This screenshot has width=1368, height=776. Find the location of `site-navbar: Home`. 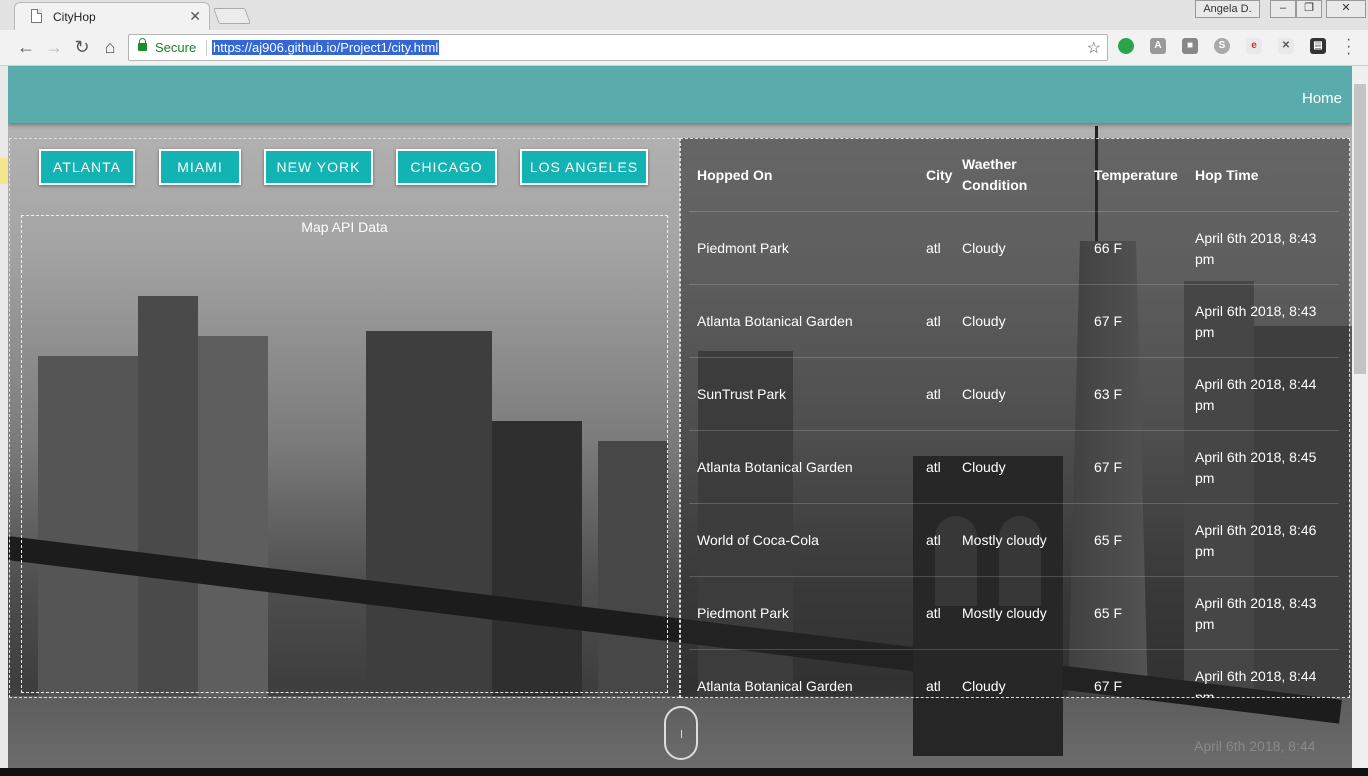

site-navbar: Home is located at coordinates (680, 94).